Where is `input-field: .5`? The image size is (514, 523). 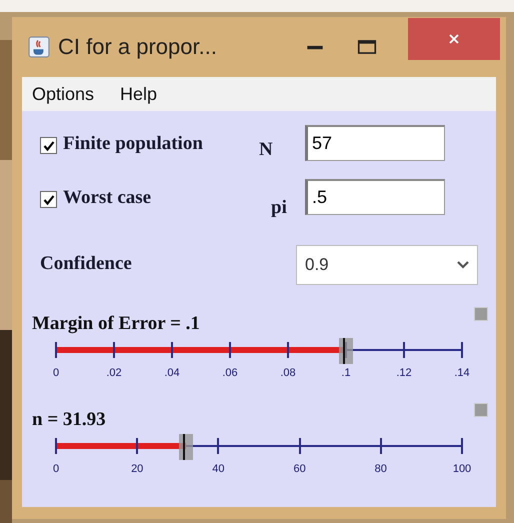
input-field: .5 is located at coordinates (375, 197).